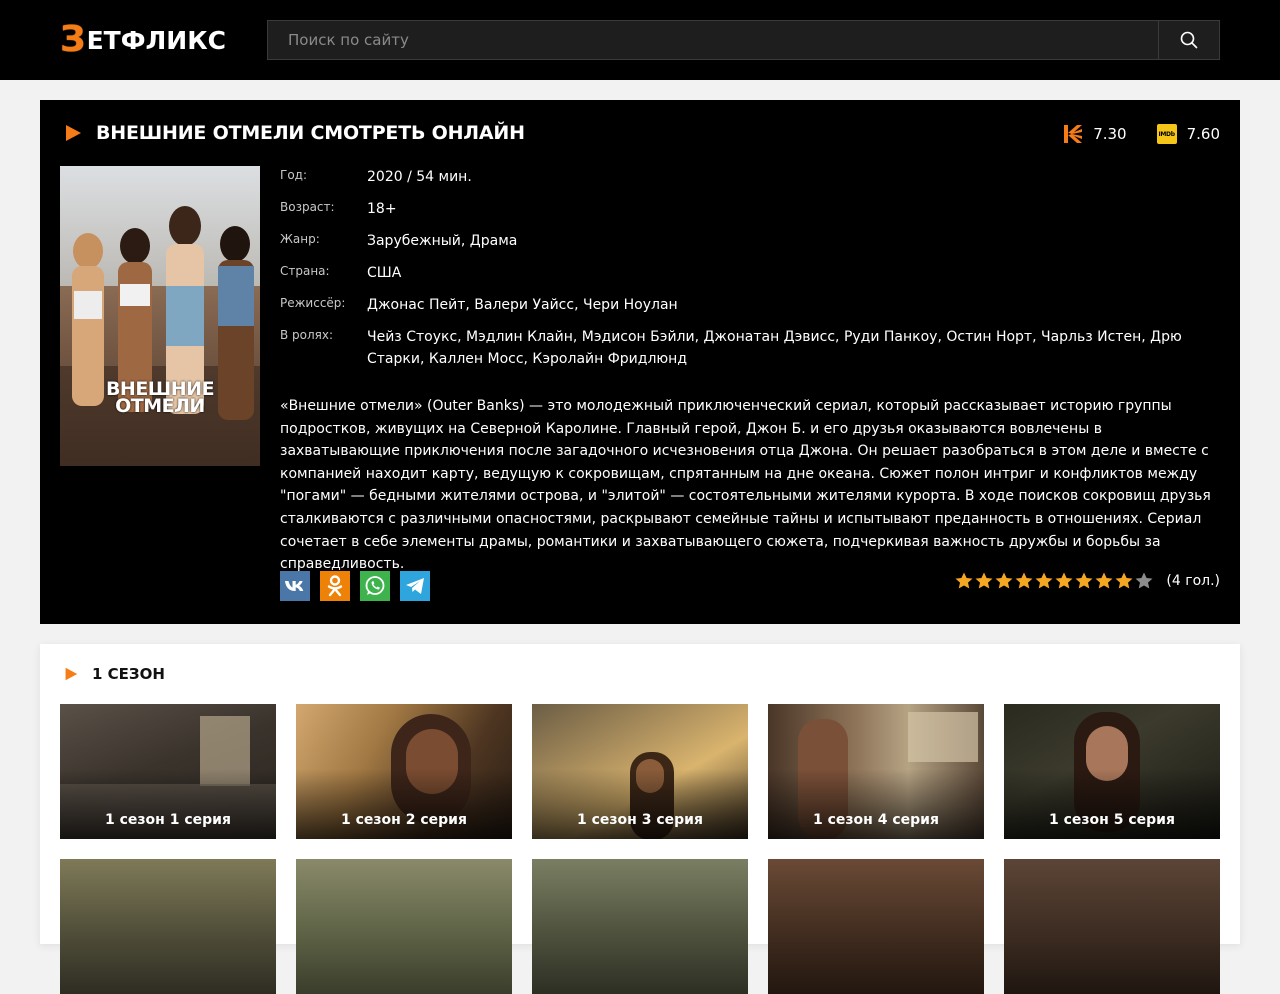  What do you see at coordinates (128, 674) in the screenshot?
I see `season-title: 1 СЕЗОН` at bounding box center [128, 674].